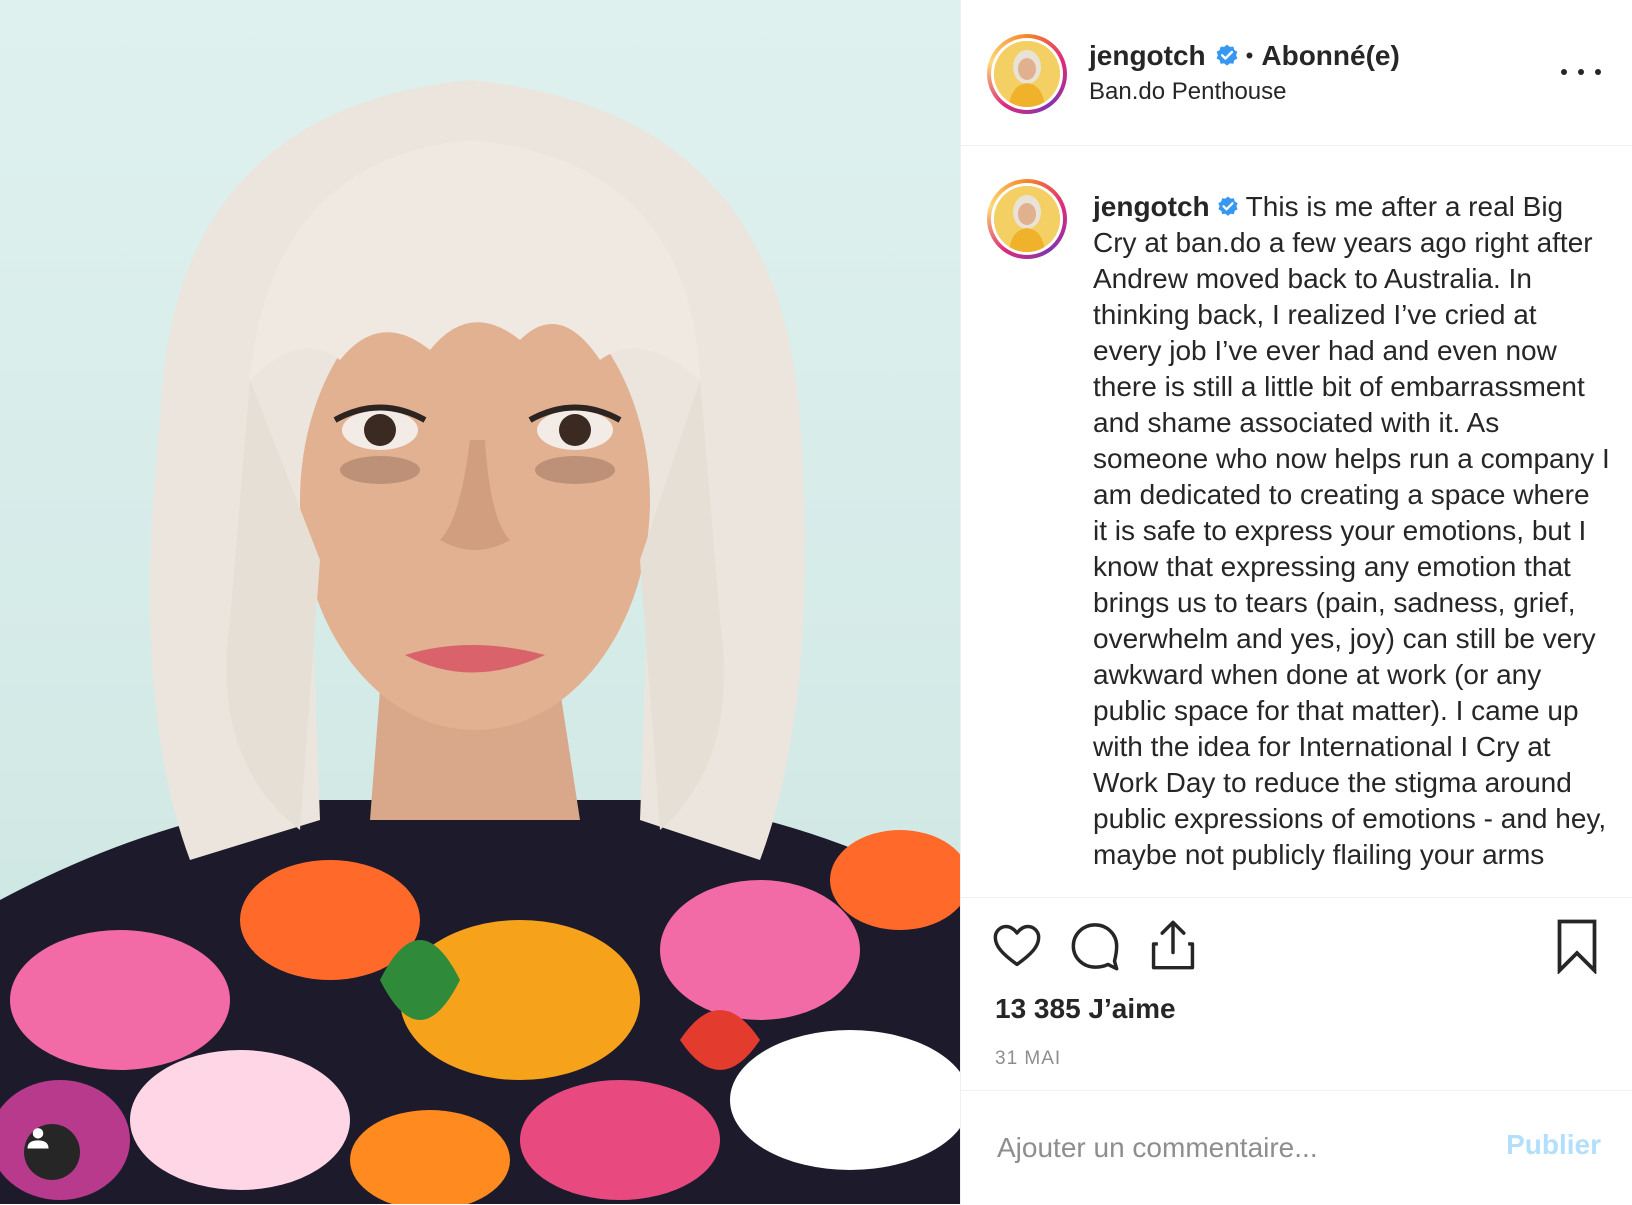 Image resolution: width=1632 pixels, height=1205 pixels. Describe the element at coordinates (1173, 945) in the screenshot. I see `share-icon` at that location.